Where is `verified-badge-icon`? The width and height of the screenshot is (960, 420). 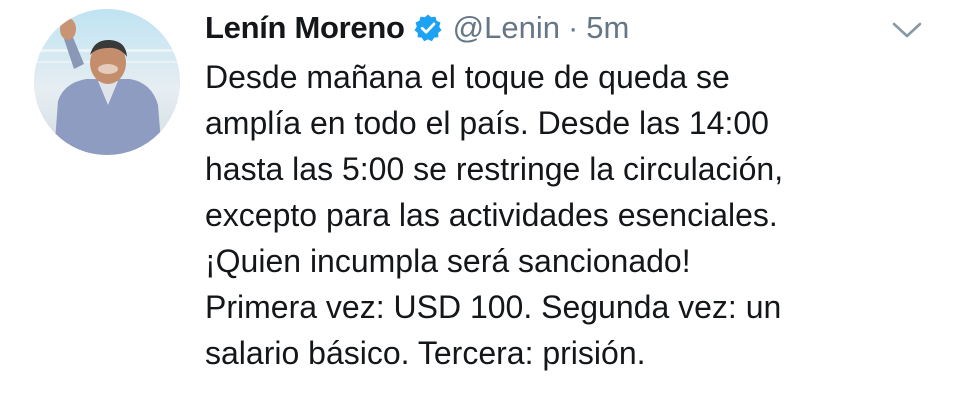
verified-badge-icon is located at coordinates (428, 28).